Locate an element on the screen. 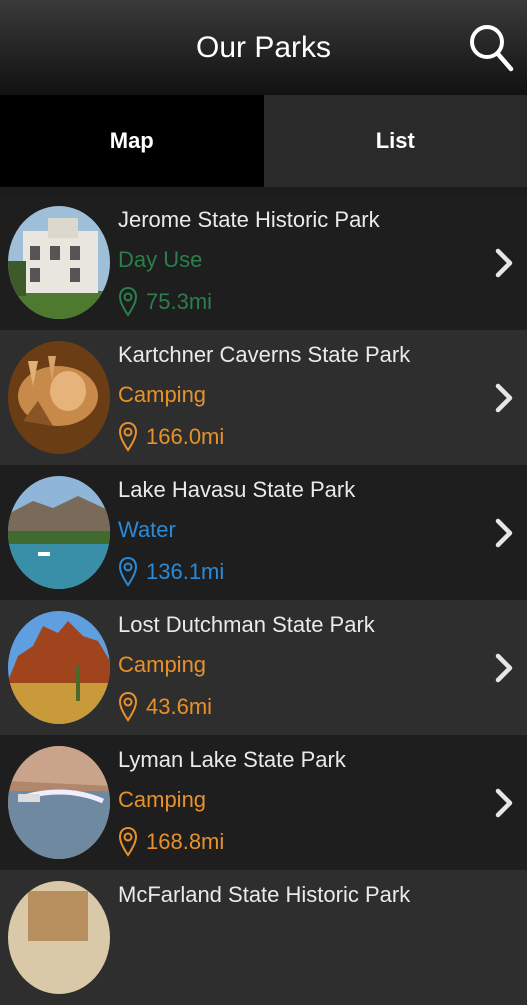 Image resolution: width=527 pixels, height=1005 pixels. park-distance-value: 168.8mi is located at coordinates (185, 842).